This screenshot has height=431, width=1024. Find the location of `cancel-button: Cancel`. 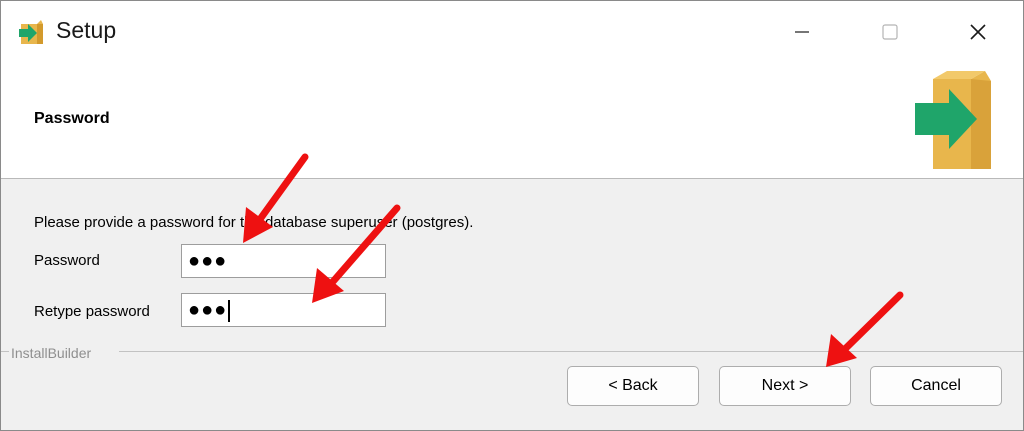

cancel-button: Cancel is located at coordinates (936, 386).